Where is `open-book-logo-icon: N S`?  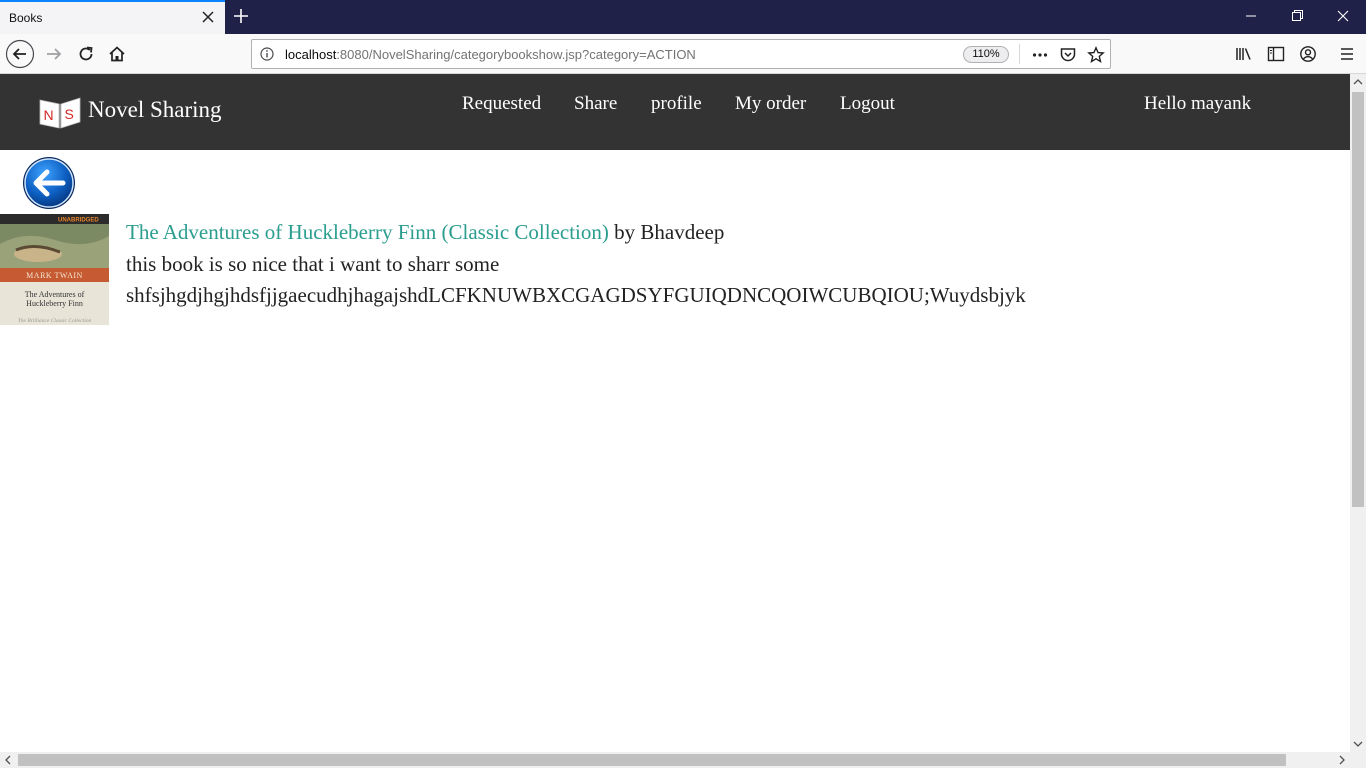
open-book-logo-icon: N S is located at coordinates (60, 112).